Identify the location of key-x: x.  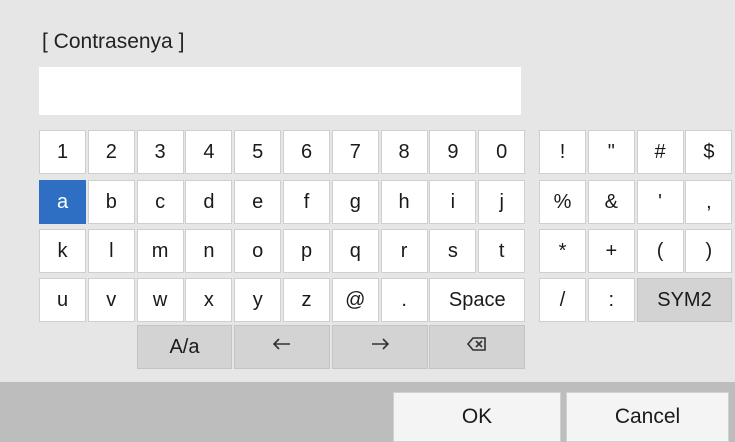
(209, 300).